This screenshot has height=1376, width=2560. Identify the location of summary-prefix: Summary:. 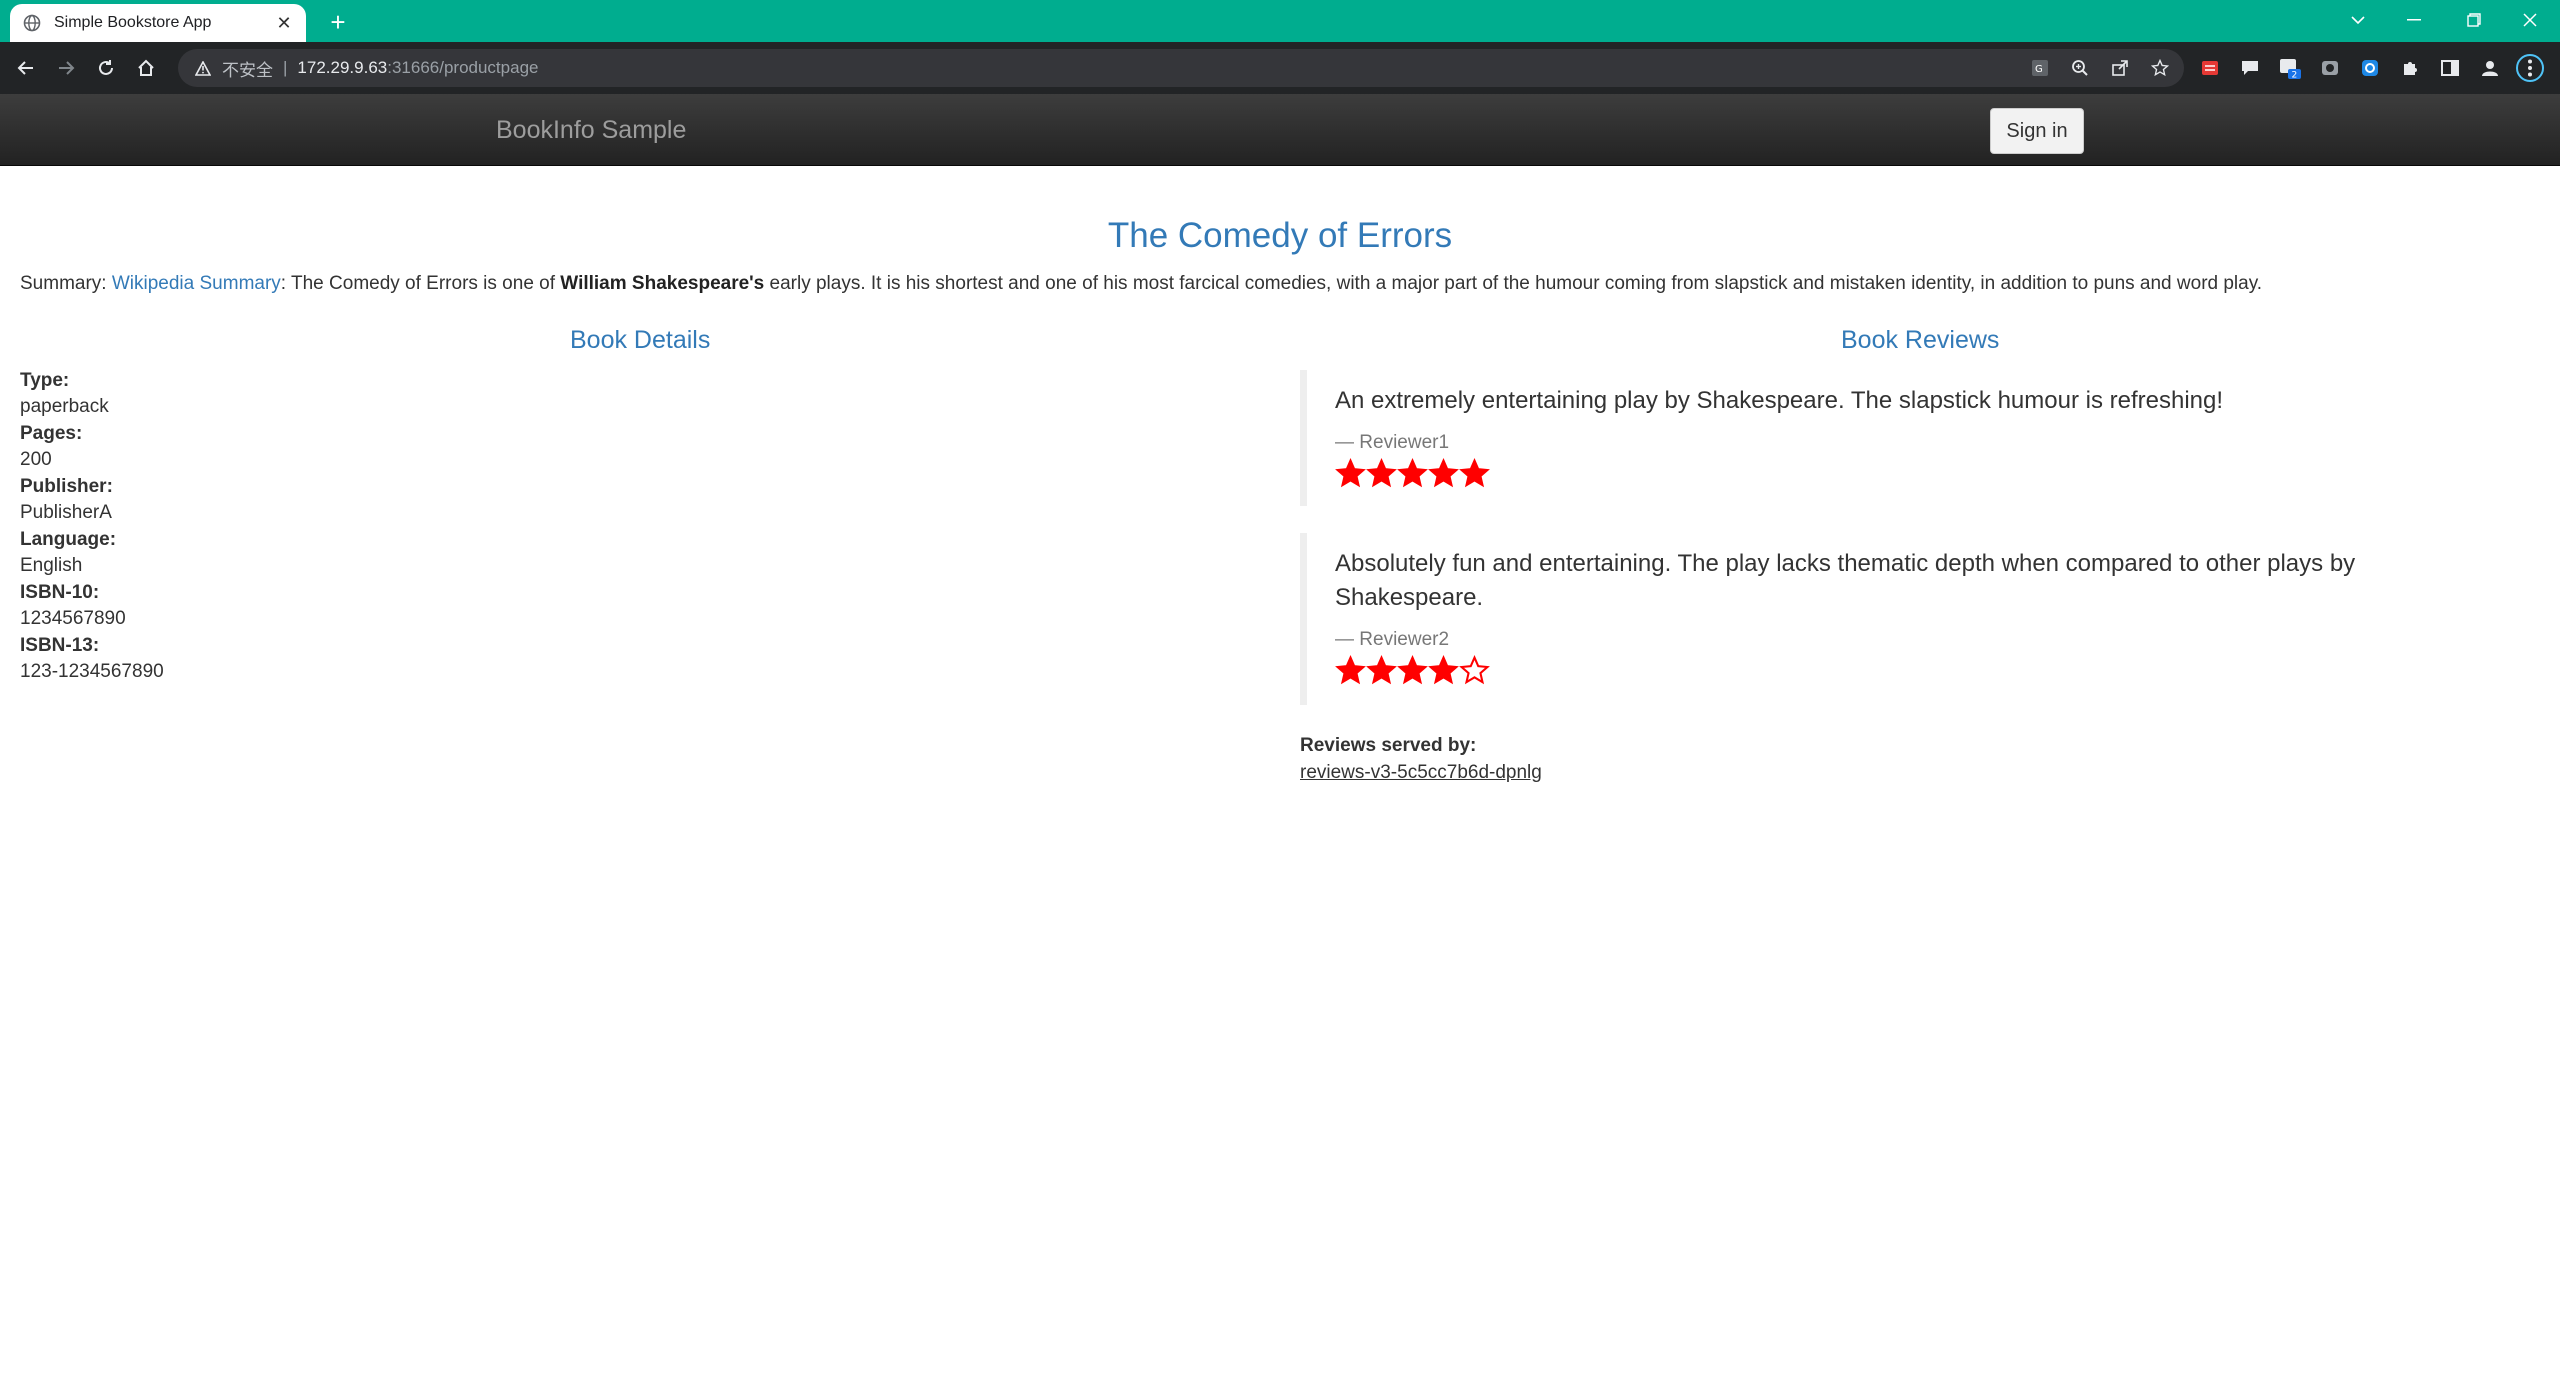
(66, 283).